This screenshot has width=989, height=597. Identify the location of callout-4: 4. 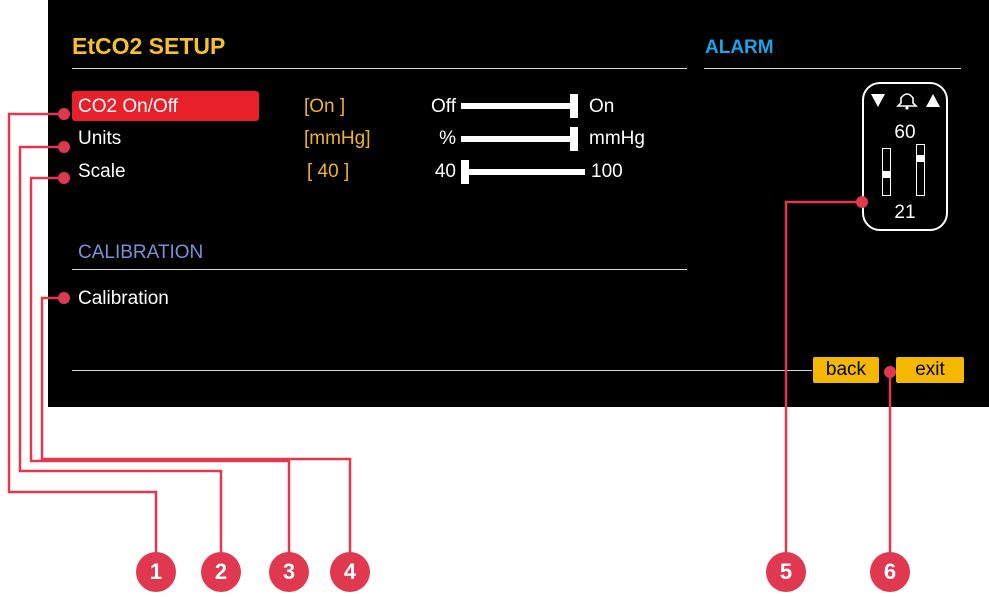
(350, 572).